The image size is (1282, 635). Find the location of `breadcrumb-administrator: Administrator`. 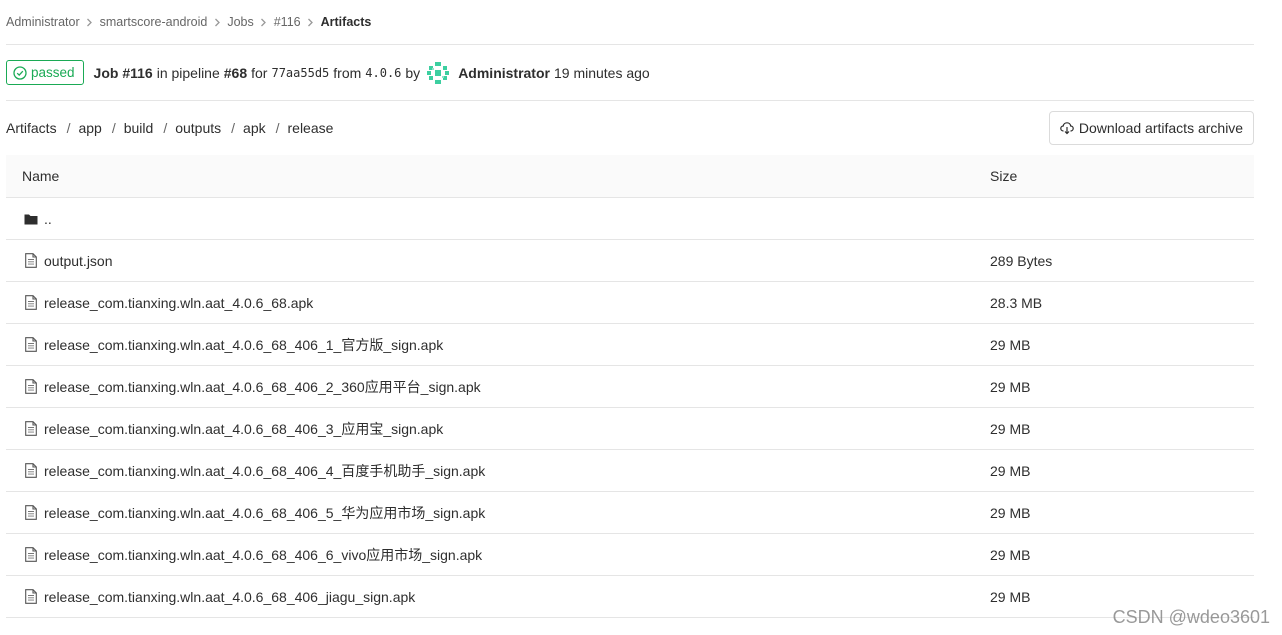

breadcrumb-administrator: Administrator is located at coordinates (43, 22).